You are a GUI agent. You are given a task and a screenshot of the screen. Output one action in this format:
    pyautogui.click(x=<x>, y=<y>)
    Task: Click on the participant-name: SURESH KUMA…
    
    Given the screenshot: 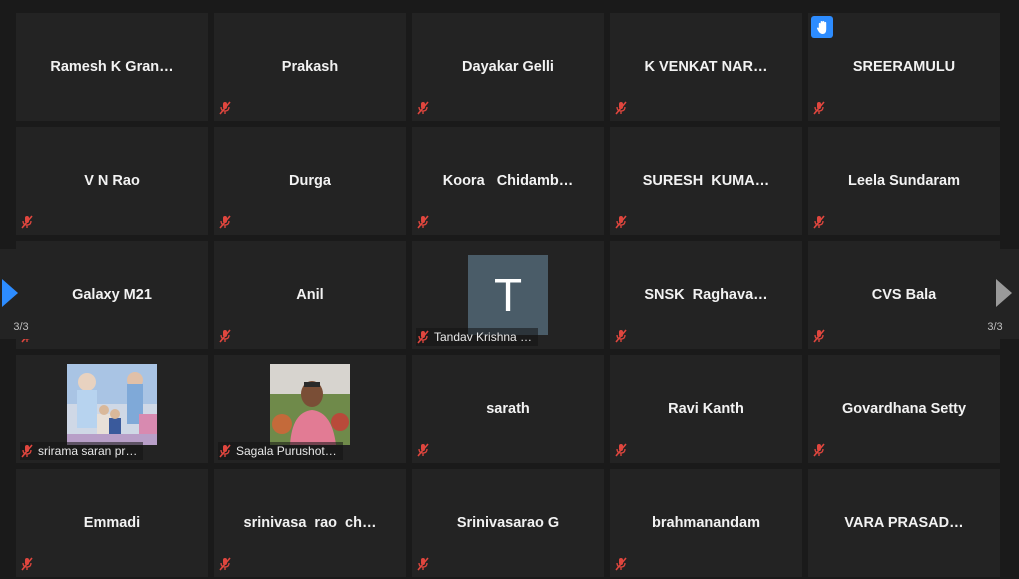 What is the action you would take?
    pyautogui.click(x=706, y=181)
    